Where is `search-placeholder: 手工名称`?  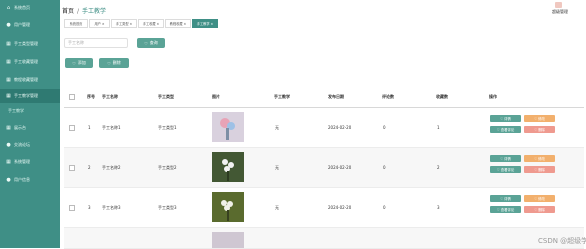
search-placeholder: 手工名称 is located at coordinates (76, 42).